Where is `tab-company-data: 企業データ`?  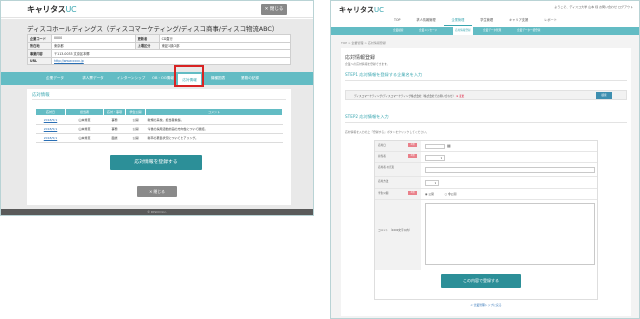
tab-company-data: 企業データ is located at coordinates (55, 78).